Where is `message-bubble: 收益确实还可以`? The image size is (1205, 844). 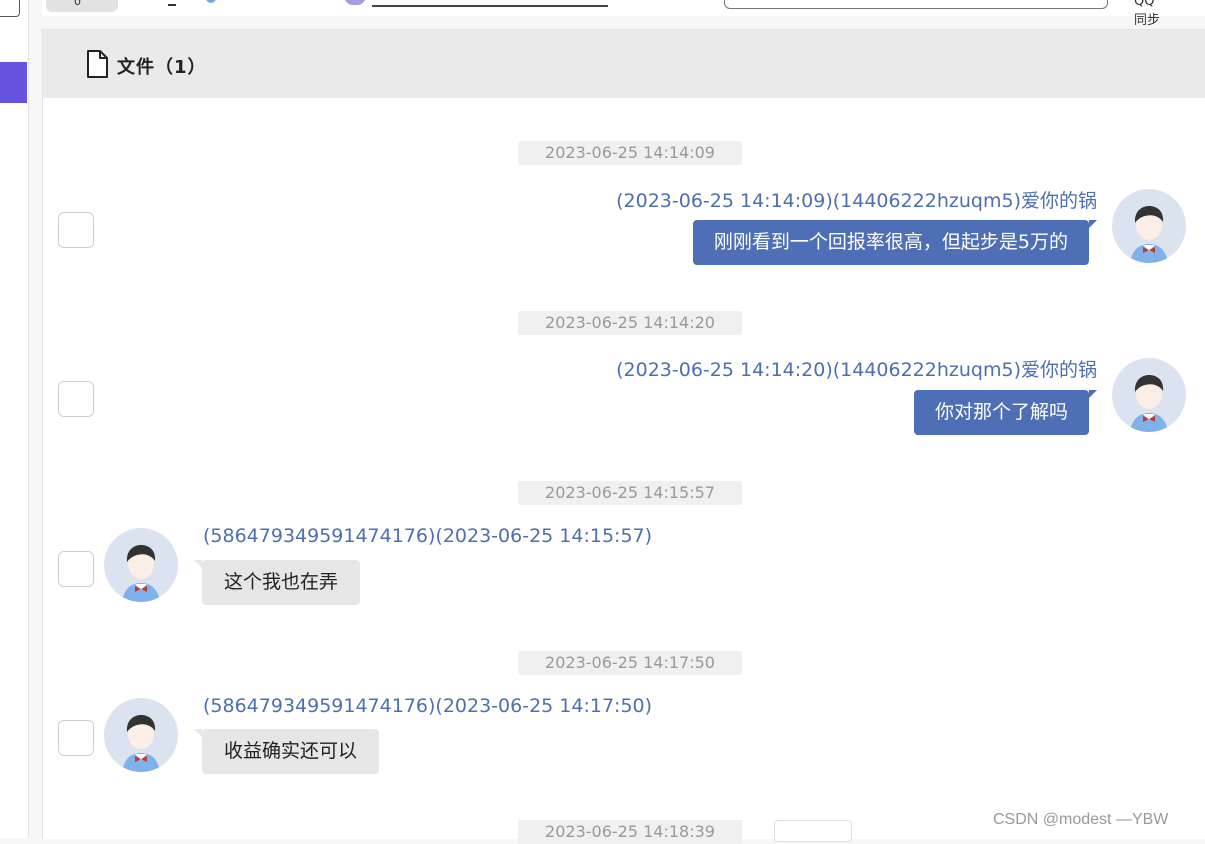
message-bubble: 收益确实还可以 is located at coordinates (286, 751).